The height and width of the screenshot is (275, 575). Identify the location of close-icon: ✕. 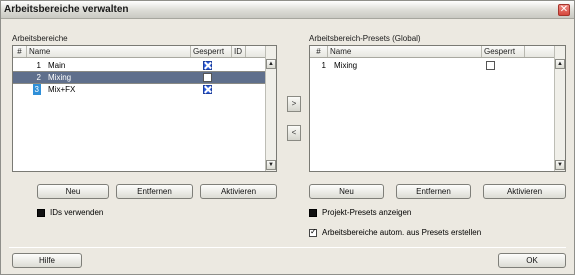
(564, 10).